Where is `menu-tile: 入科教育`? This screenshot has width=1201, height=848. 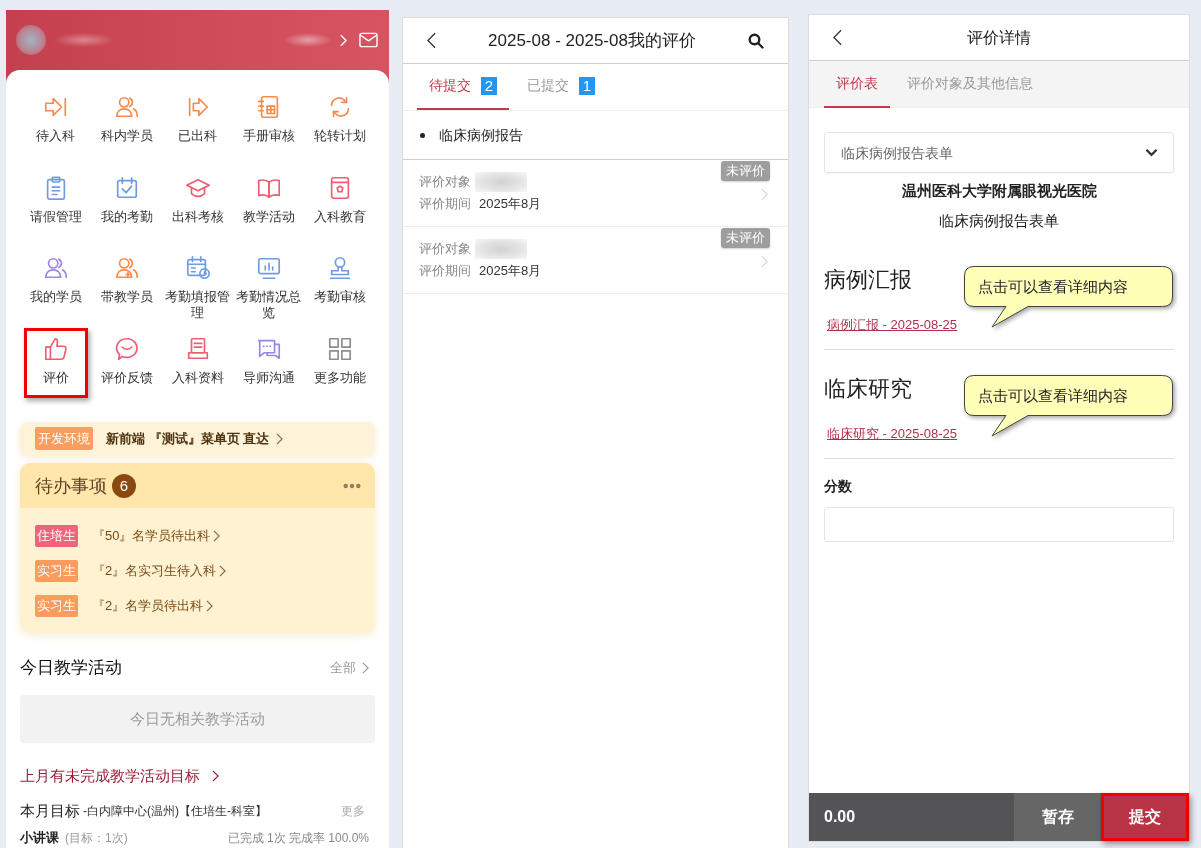 menu-tile: 入科教育 is located at coordinates (339, 201).